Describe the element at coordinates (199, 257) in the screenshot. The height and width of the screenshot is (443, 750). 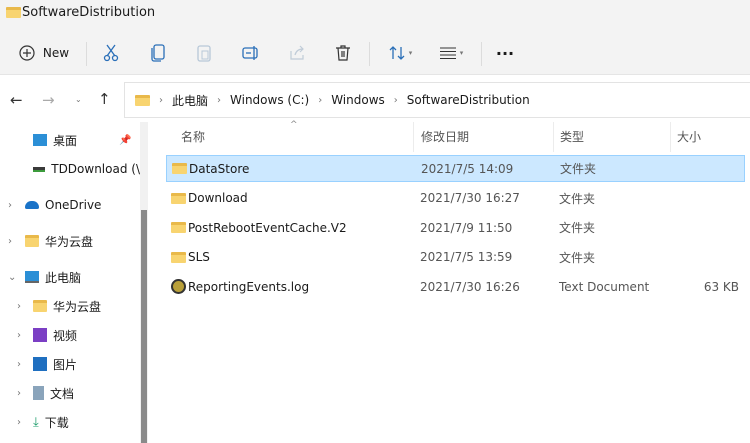
I see `file-name: SLS` at that location.